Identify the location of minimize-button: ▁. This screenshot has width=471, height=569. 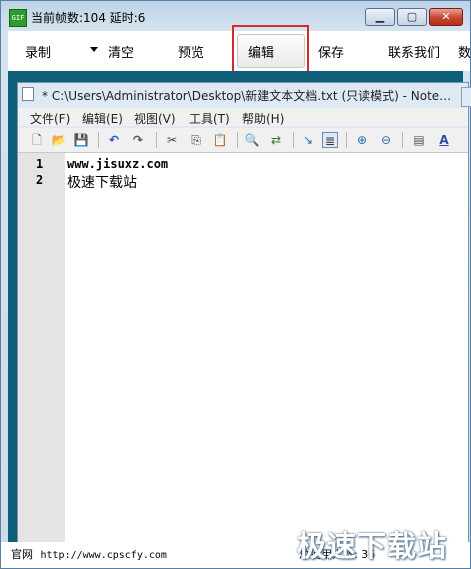
(380, 17).